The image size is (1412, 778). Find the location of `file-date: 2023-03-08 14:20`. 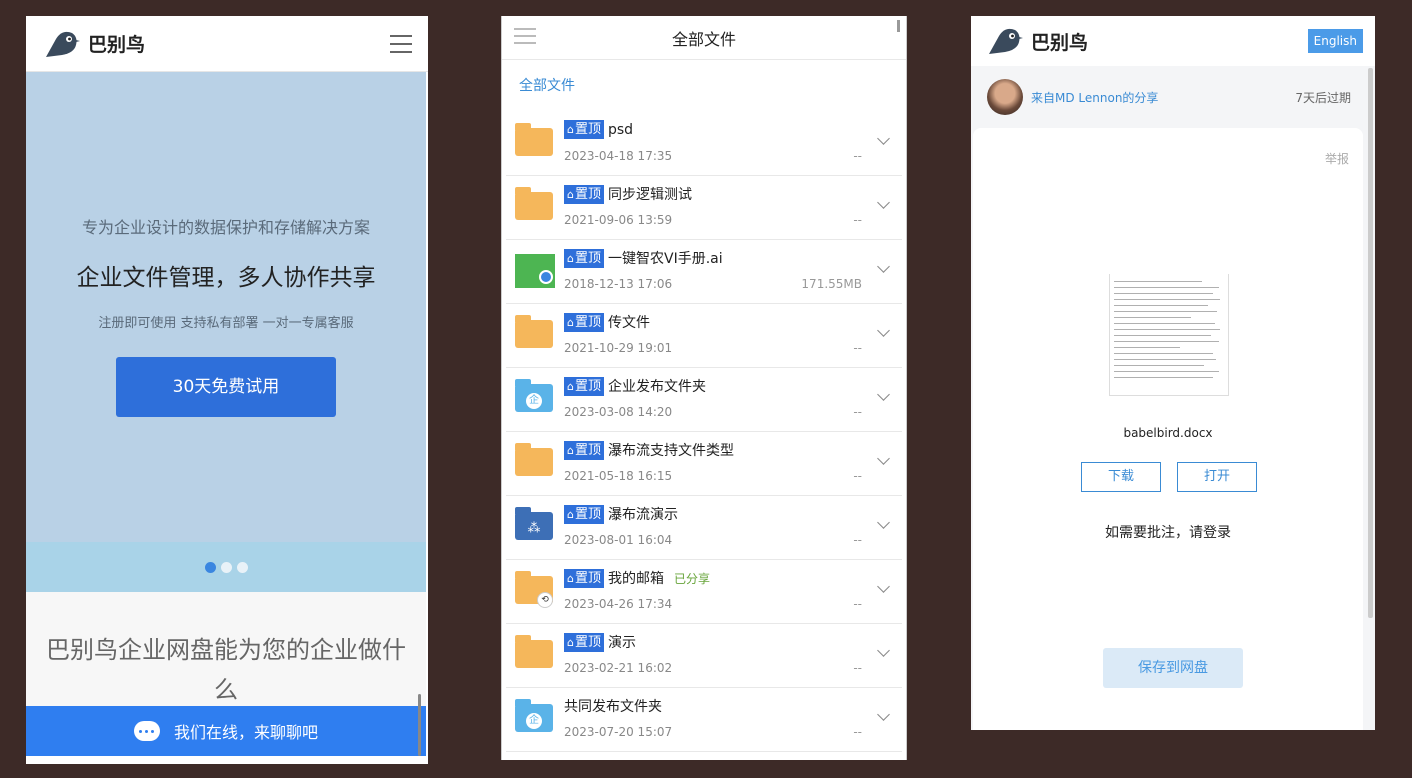

file-date: 2023-03-08 14:20 is located at coordinates (618, 412).